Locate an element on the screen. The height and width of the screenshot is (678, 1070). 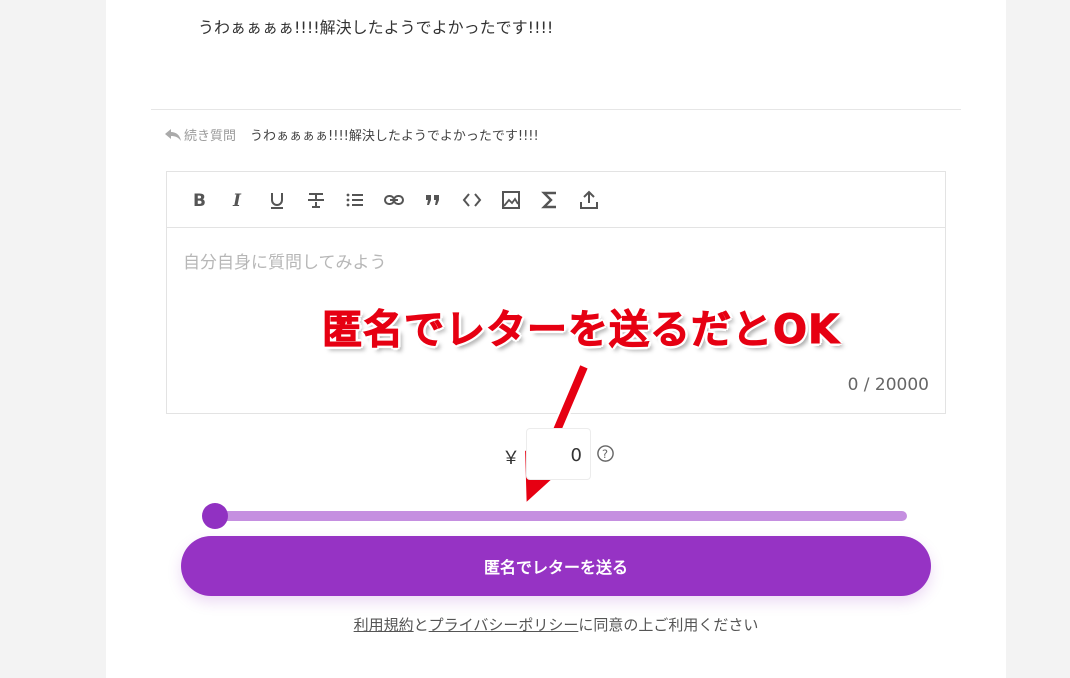
slider-track is located at coordinates (555, 516).